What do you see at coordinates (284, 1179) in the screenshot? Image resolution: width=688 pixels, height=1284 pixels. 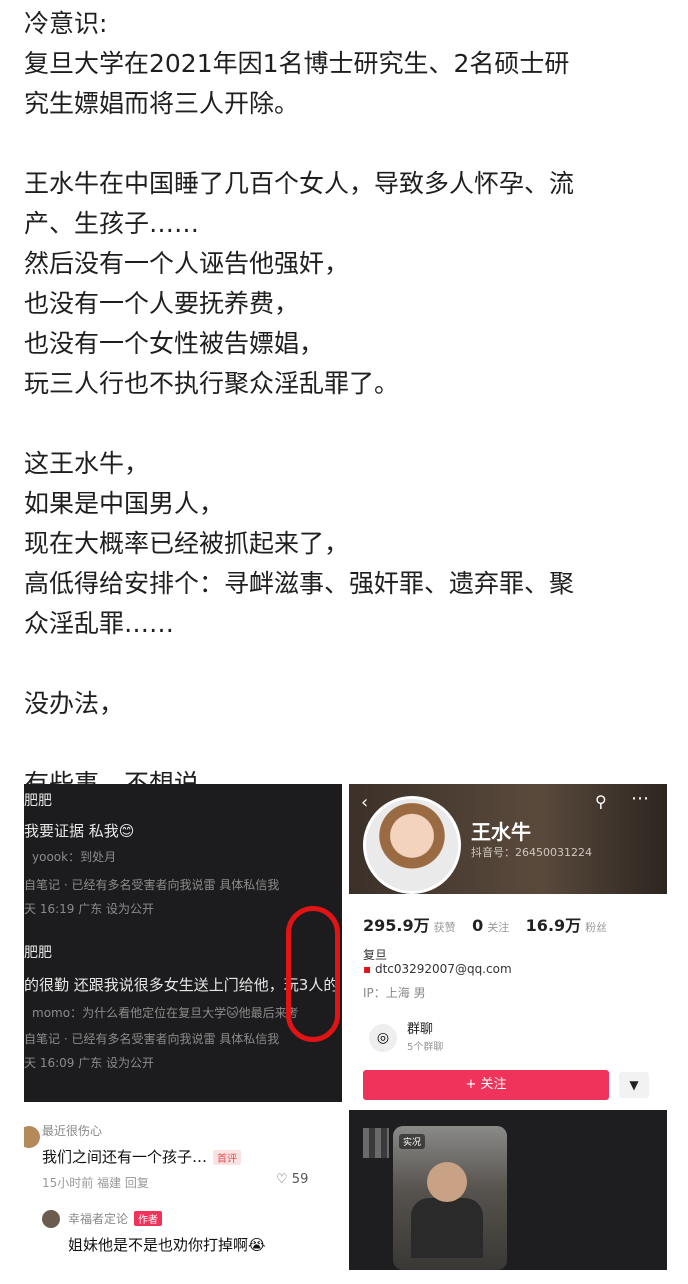 I see `heart-icon: ♡` at bounding box center [284, 1179].